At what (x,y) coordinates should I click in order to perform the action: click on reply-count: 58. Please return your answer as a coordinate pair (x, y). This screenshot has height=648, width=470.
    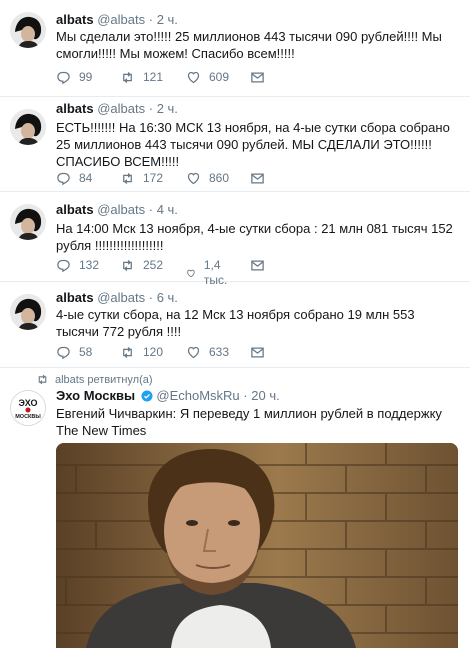
    Looking at the image, I should click on (86, 352).